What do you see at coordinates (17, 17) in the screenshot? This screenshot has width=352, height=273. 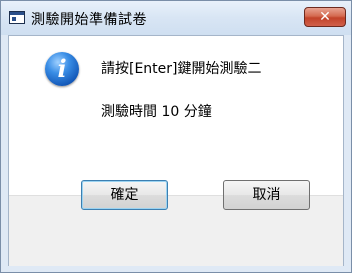 I see `app-window-icon` at bounding box center [17, 17].